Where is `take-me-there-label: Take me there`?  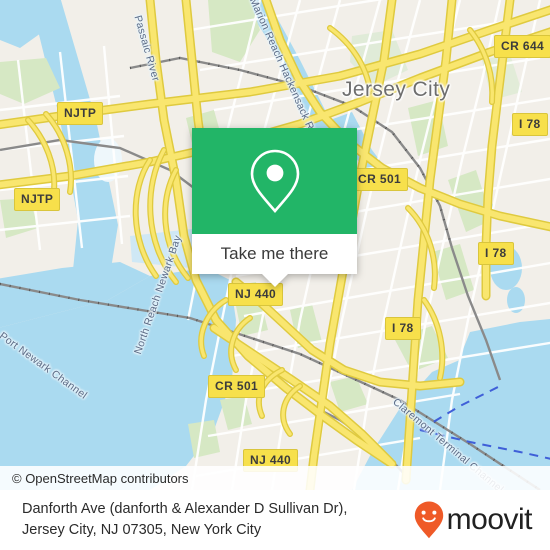 take-me-there-label: Take me there is located at coordinates (274, 253).